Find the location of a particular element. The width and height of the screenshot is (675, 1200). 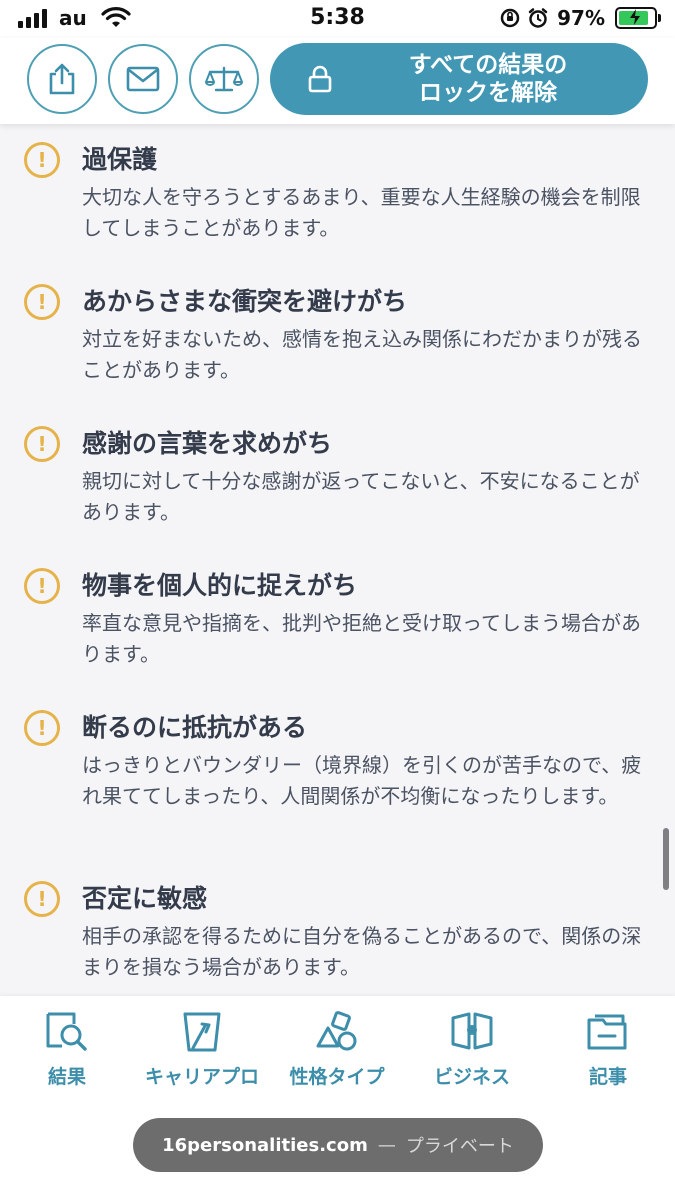

nav-business: ビジネス is located at coordinates (472, 1049).